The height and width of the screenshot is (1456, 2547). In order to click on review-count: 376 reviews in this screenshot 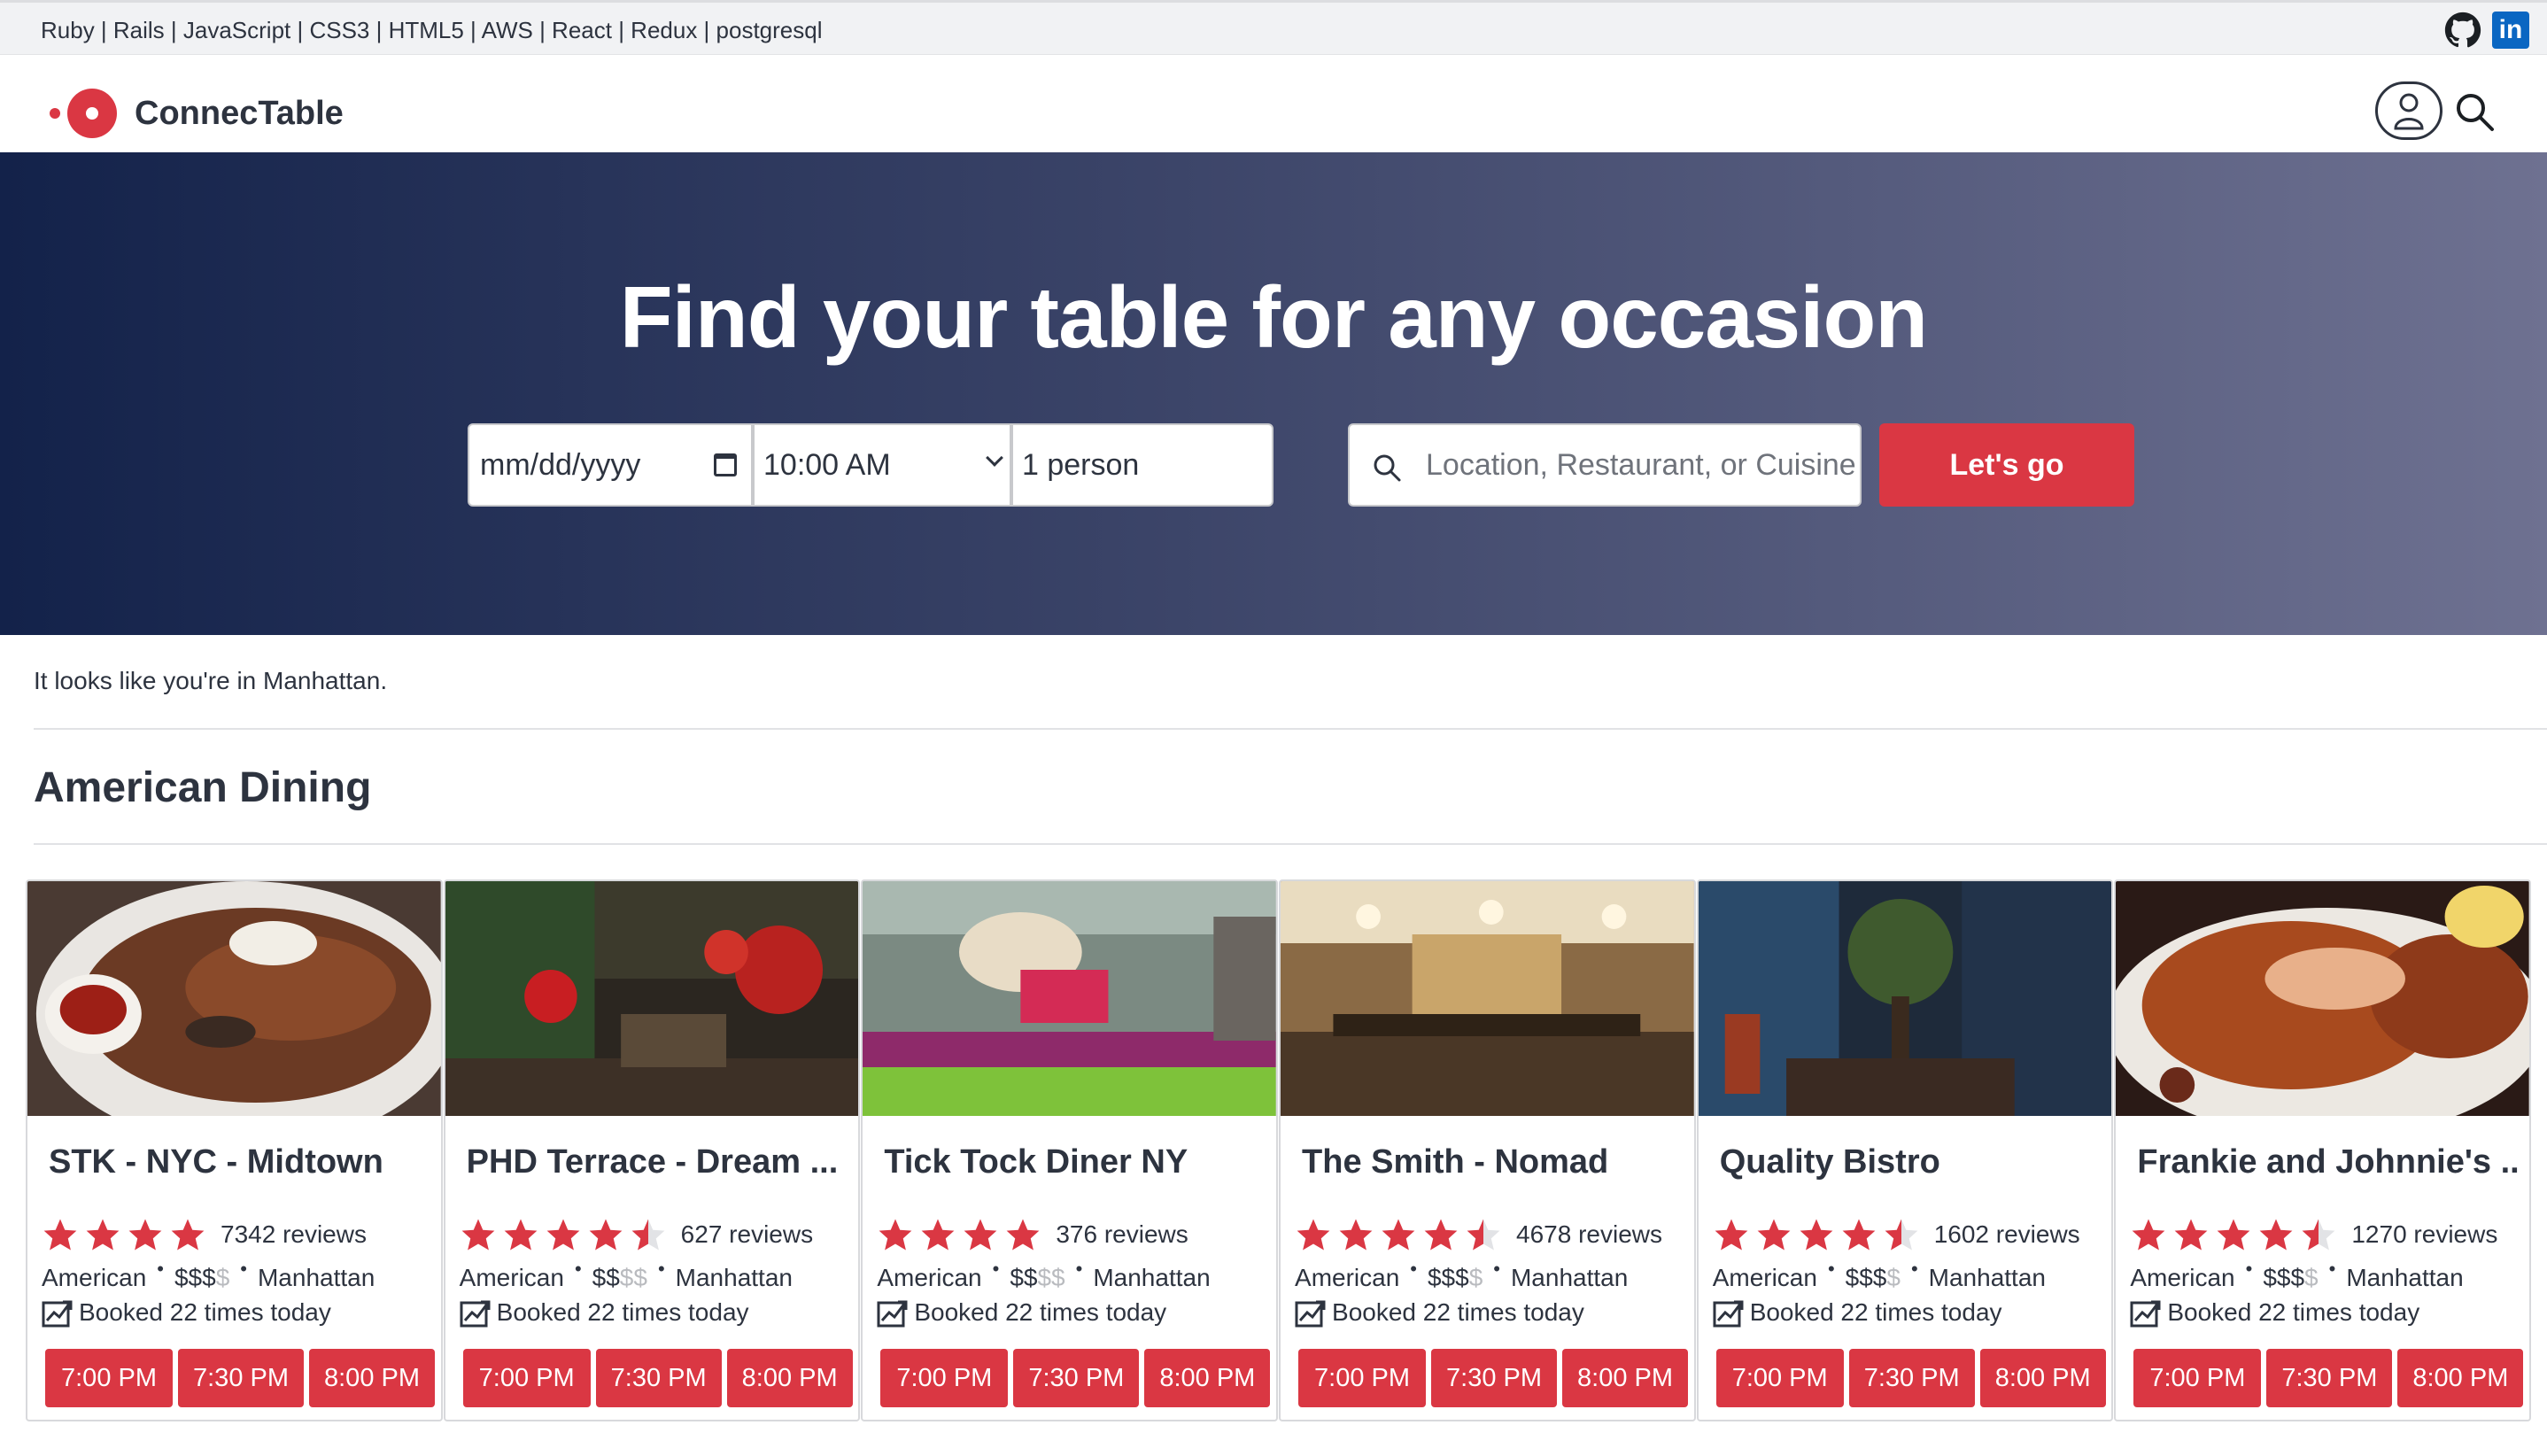, I will do `click(1122, 1234)`.